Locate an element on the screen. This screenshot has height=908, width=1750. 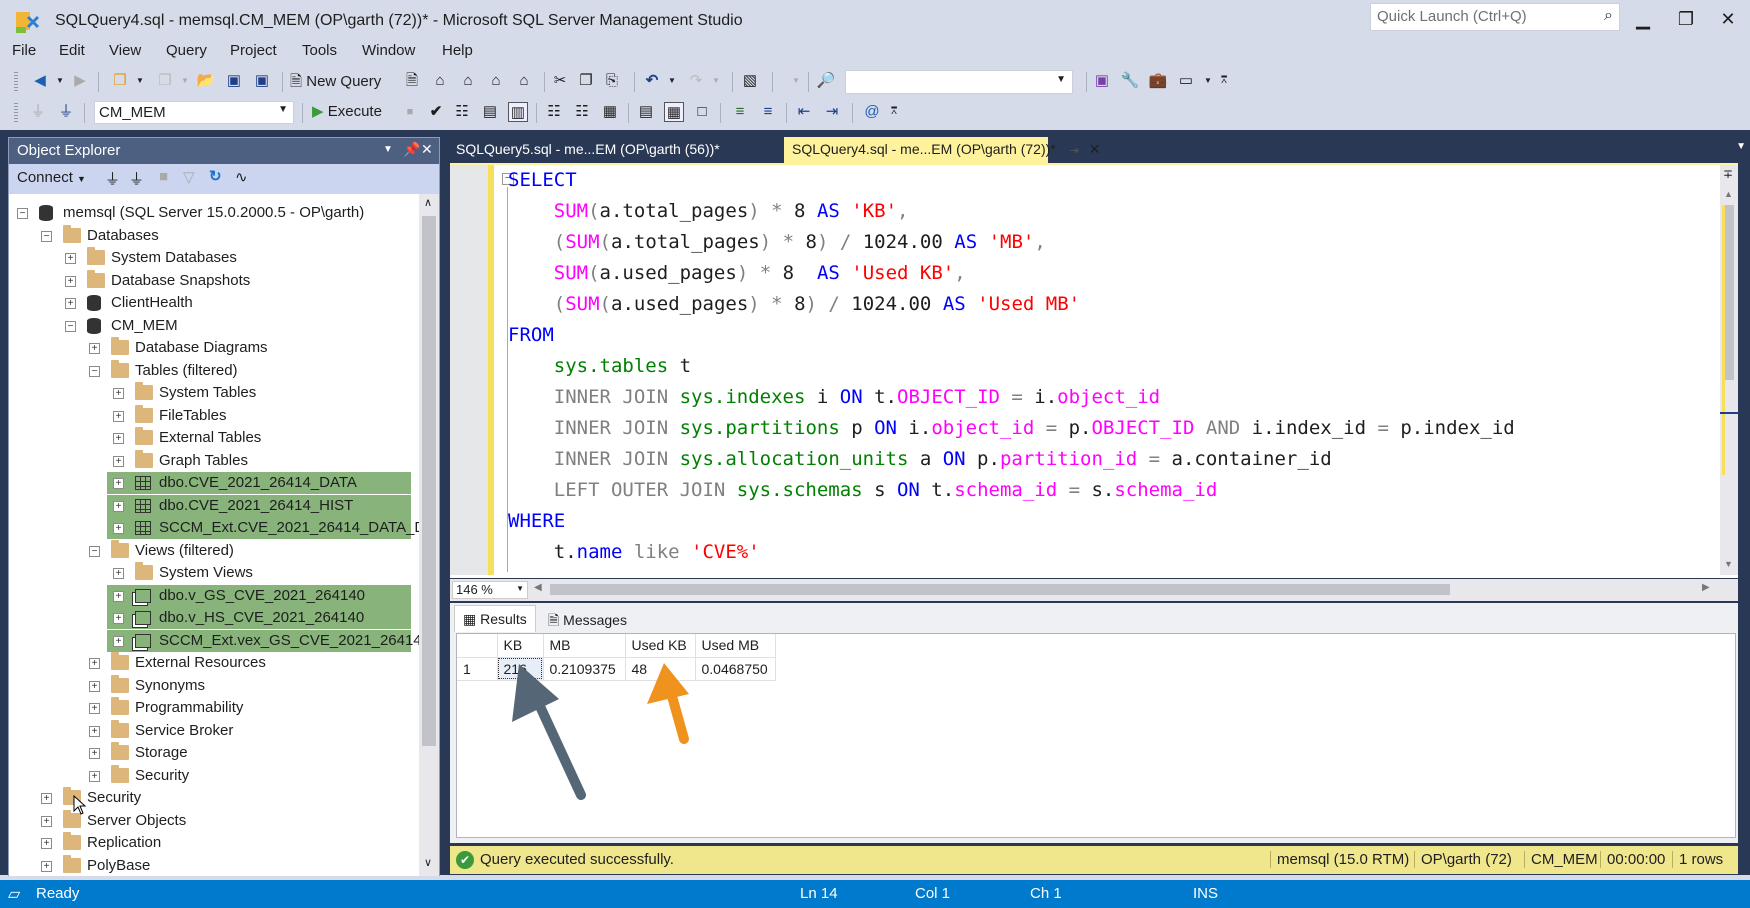
zoom-level-selector: 146 % ▼ is located at coordinates (490, 590).